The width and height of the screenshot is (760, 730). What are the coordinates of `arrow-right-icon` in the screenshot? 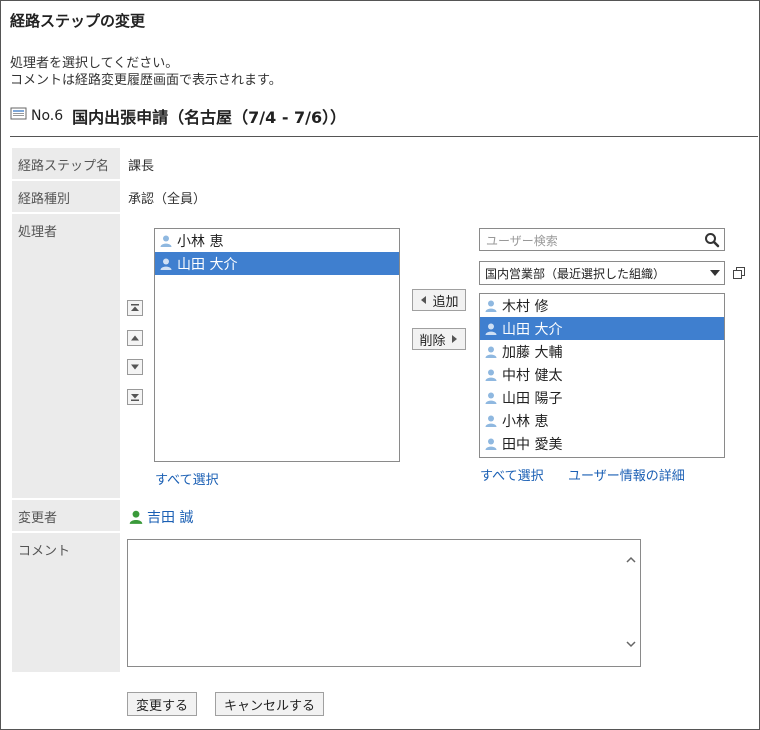 It's located at (454, 339).